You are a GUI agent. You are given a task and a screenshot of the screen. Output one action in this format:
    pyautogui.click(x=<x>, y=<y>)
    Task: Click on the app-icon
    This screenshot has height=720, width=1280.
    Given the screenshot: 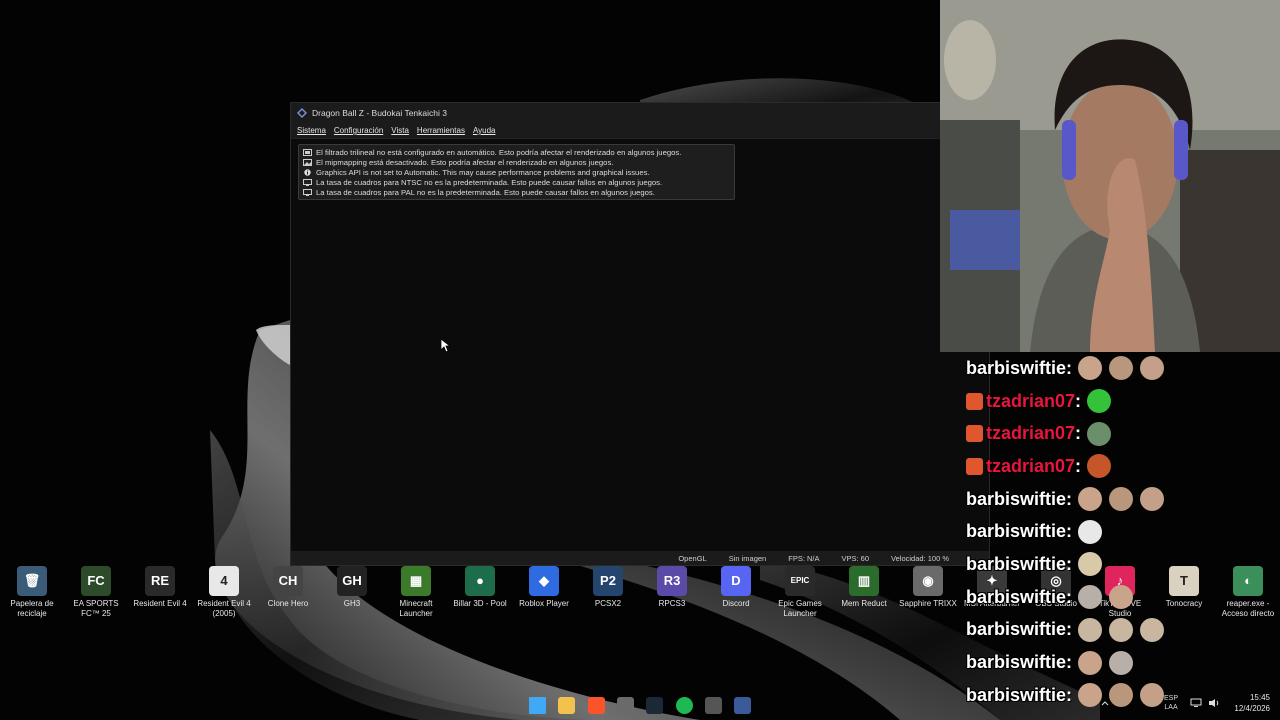 What is the action you would take?
    pyautogui.click(x=302, y=113)
    